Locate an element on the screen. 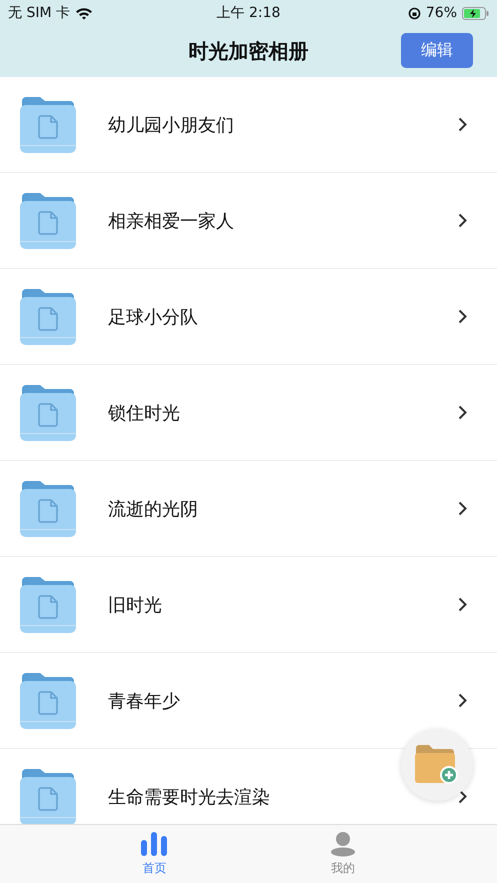 This screenshot has height=883, width=497. battery-icon is located at coordinates (475, 13).